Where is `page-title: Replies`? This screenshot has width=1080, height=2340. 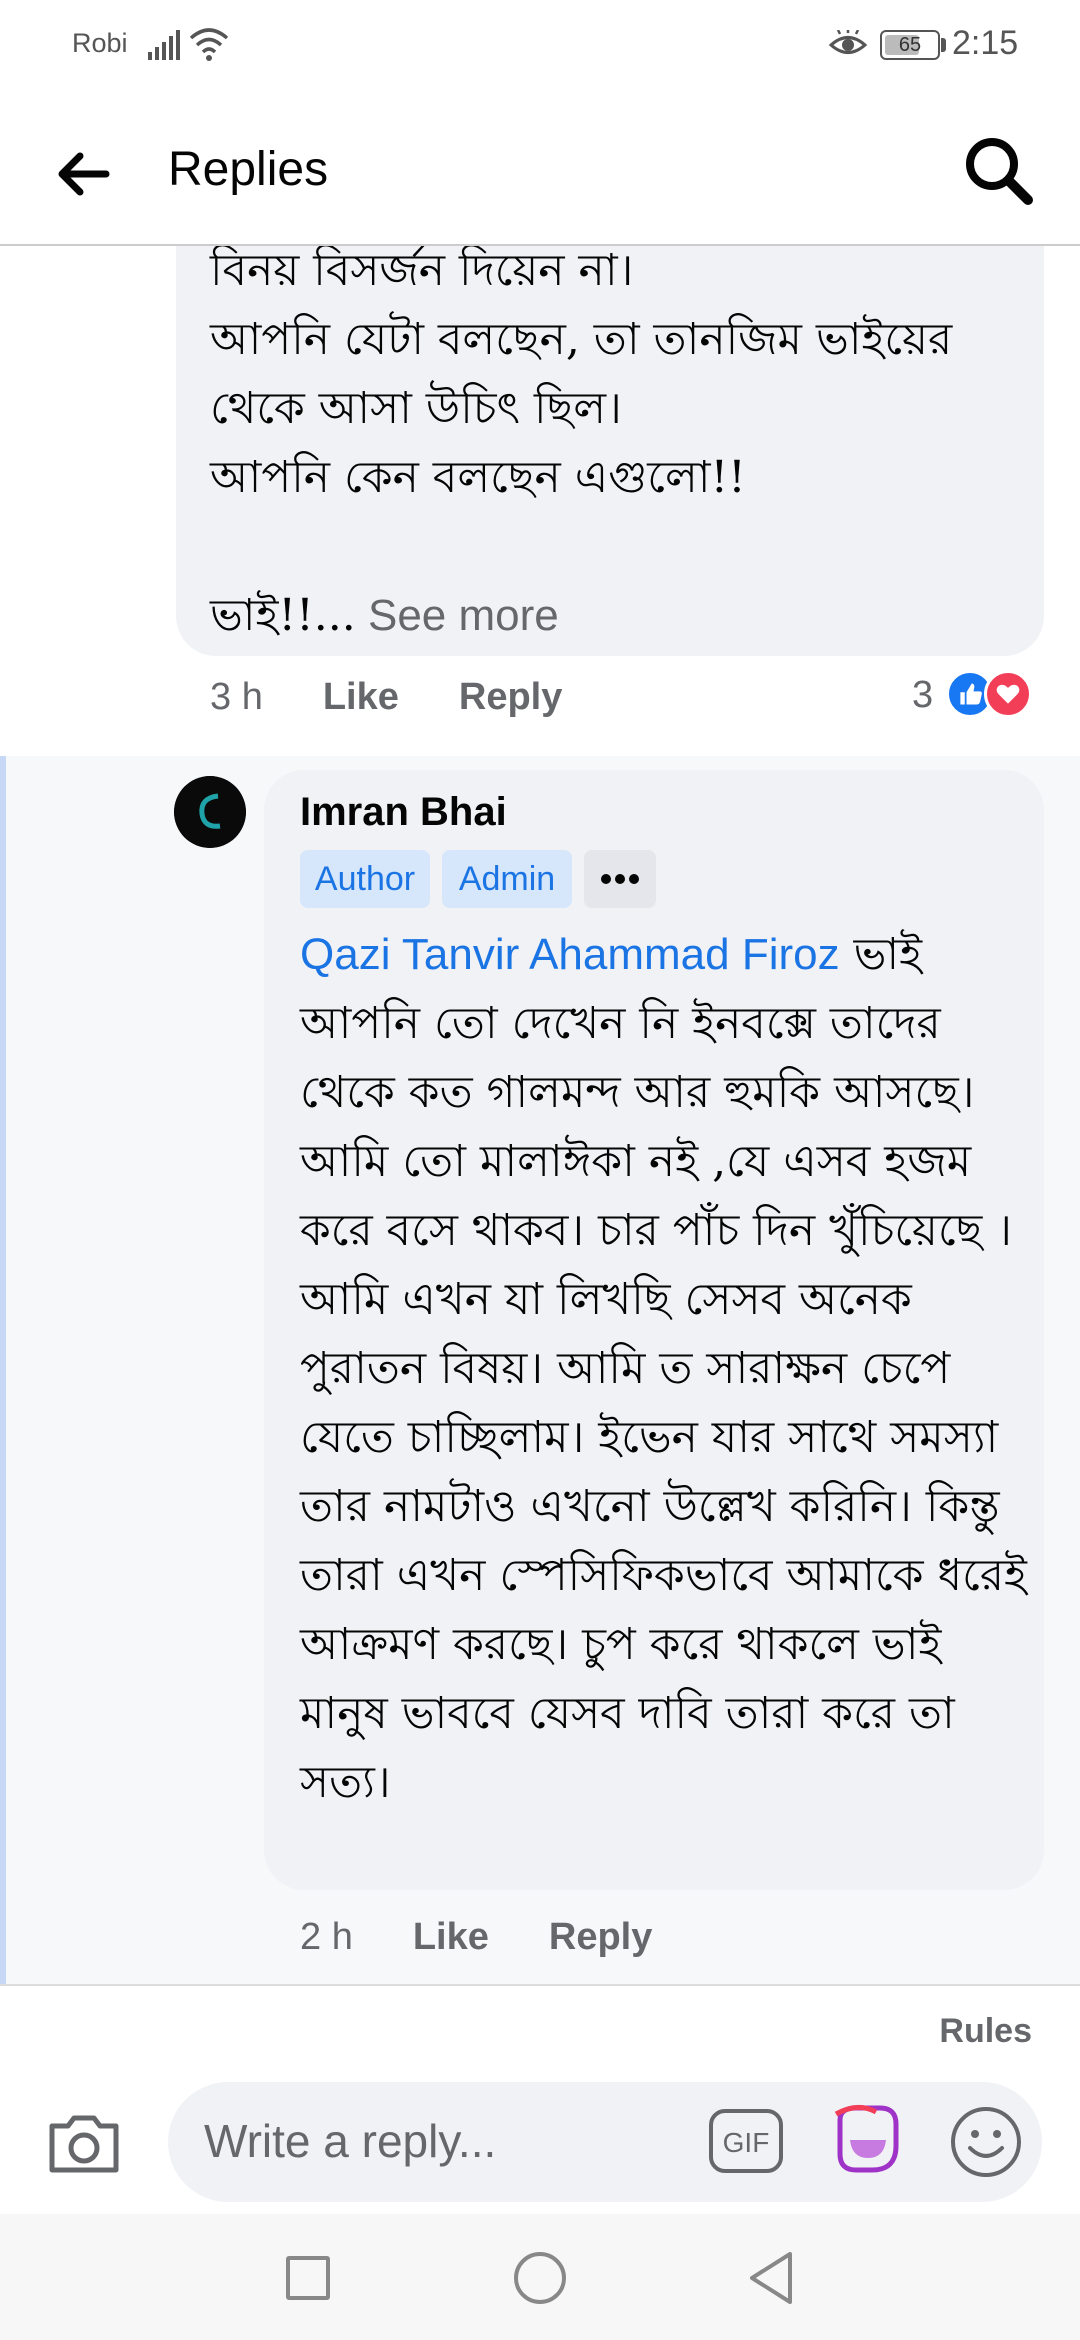 page-title: Replies is located at coordinates (248, 169).